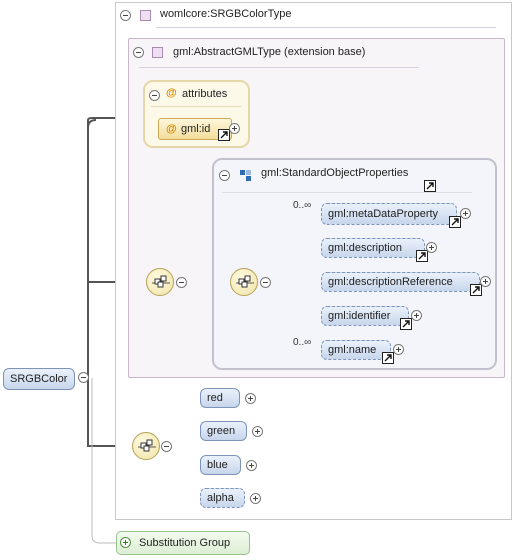 The image size is (515, 560). Describe the element at coordinates (196, 129) in the screenshot. I see `attribute-label: gml:id` at that location.